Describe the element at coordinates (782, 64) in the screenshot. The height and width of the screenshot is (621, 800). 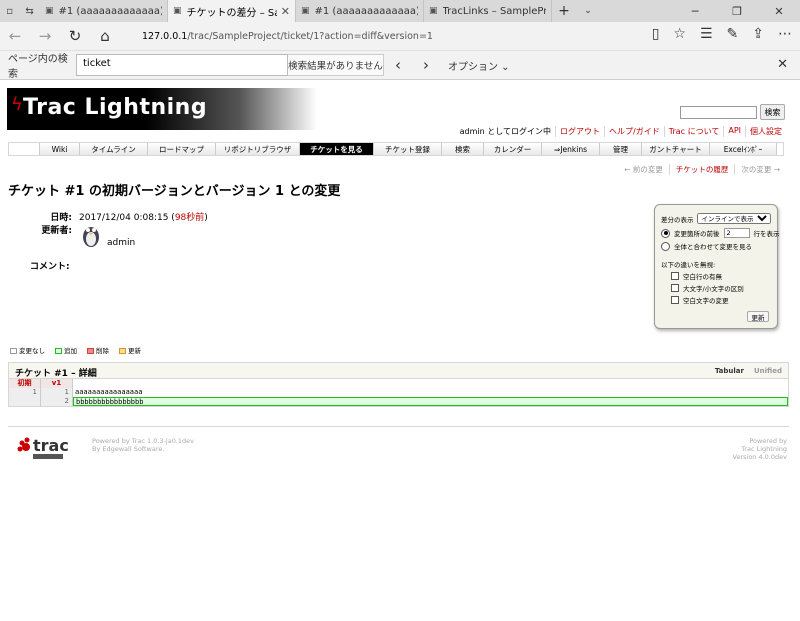
I see `find-close-icon: ✕` at that location.